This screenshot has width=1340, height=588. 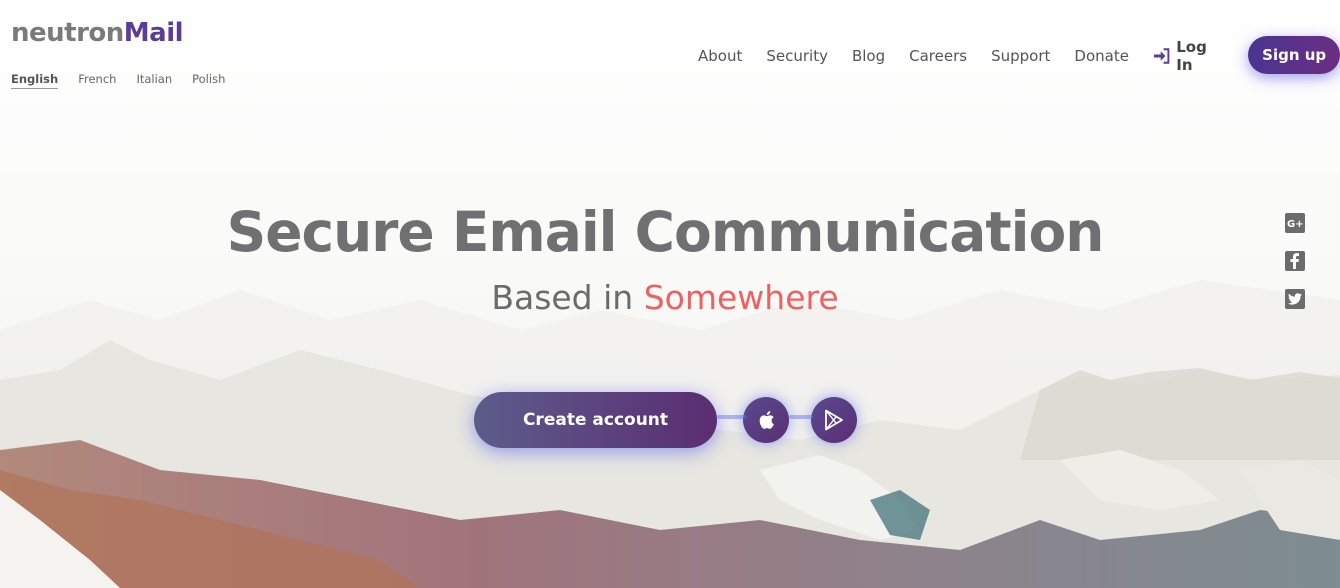 What do you see at coordinates (938, 56) in the screenshot?
I see `nav-careers: Careers` at bounding box center [938, 56].